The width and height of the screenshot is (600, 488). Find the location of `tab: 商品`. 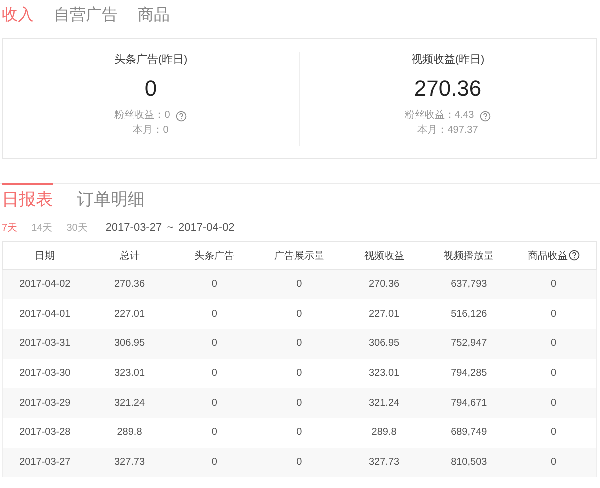

tab: 商品 is located at coordinates (154, 19).